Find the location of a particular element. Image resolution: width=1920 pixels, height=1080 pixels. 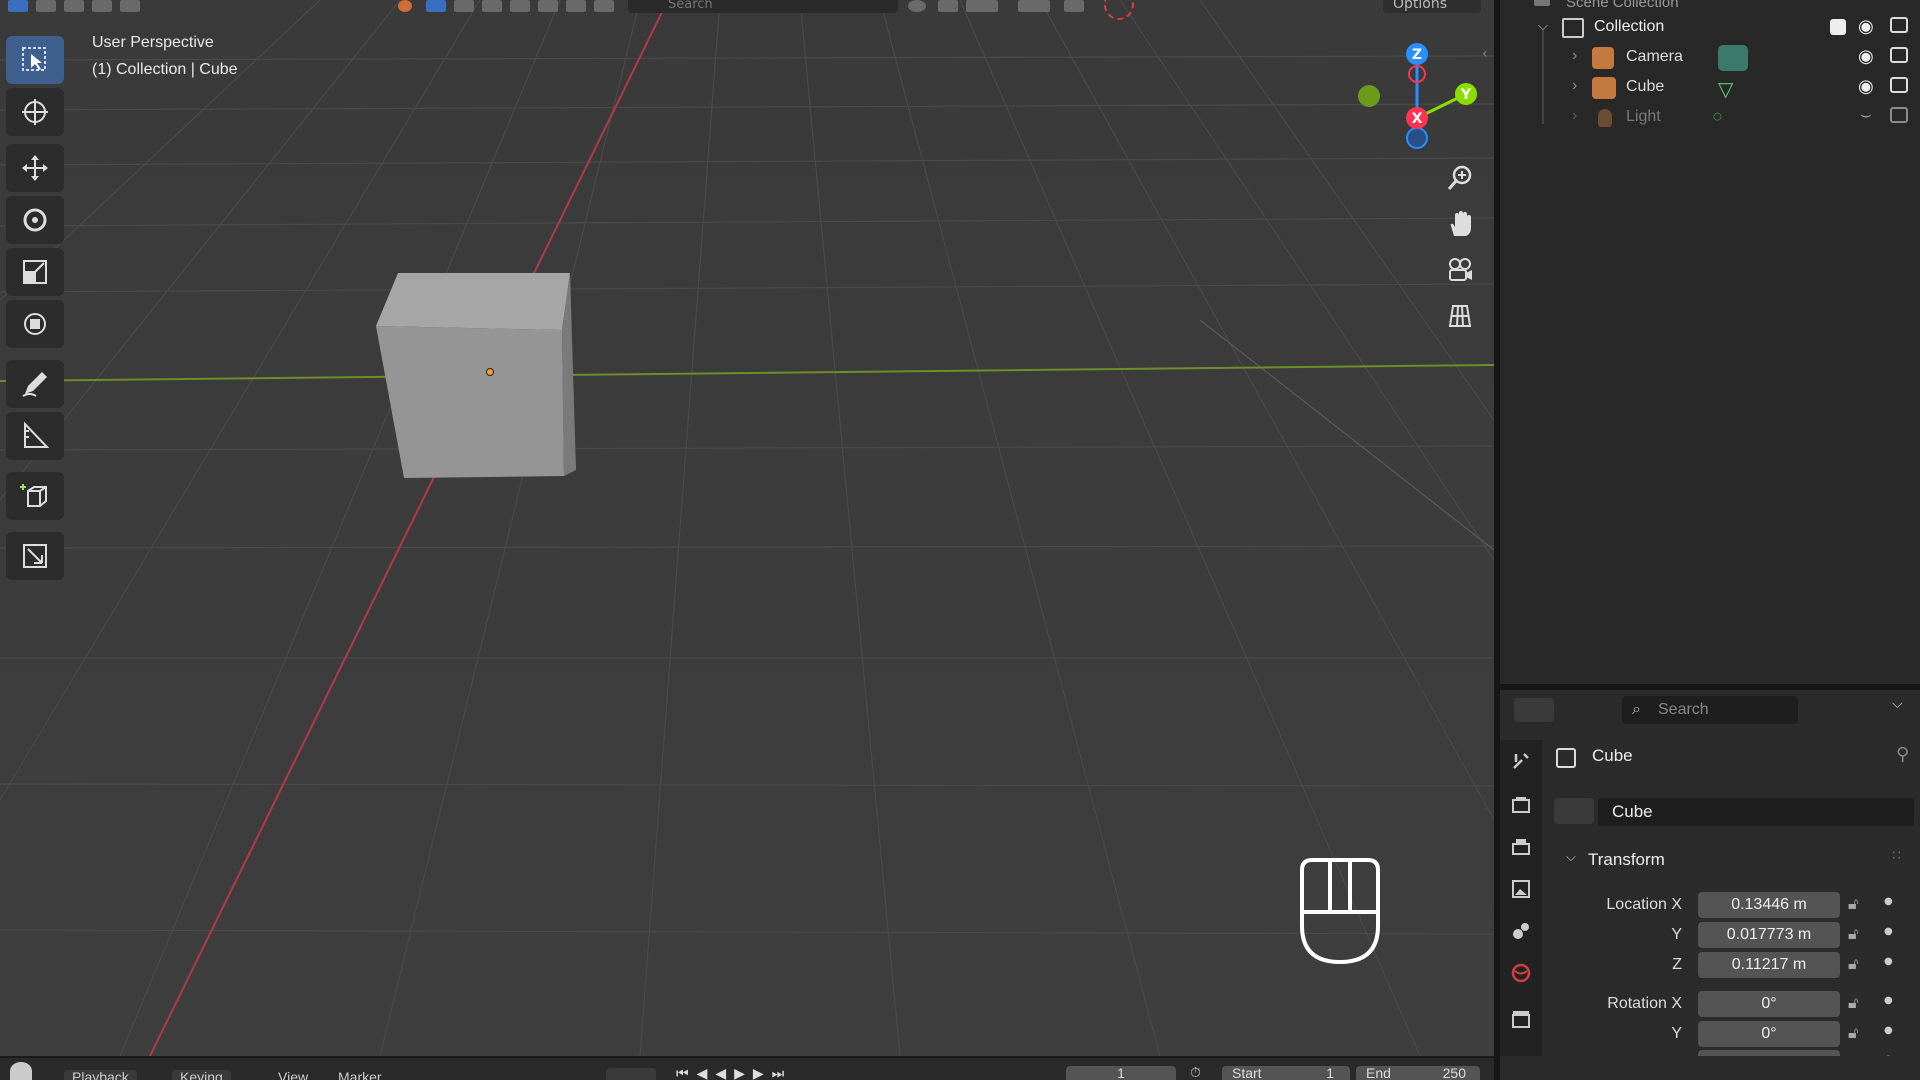

annotate-tool is located at coordinates (35, 384).